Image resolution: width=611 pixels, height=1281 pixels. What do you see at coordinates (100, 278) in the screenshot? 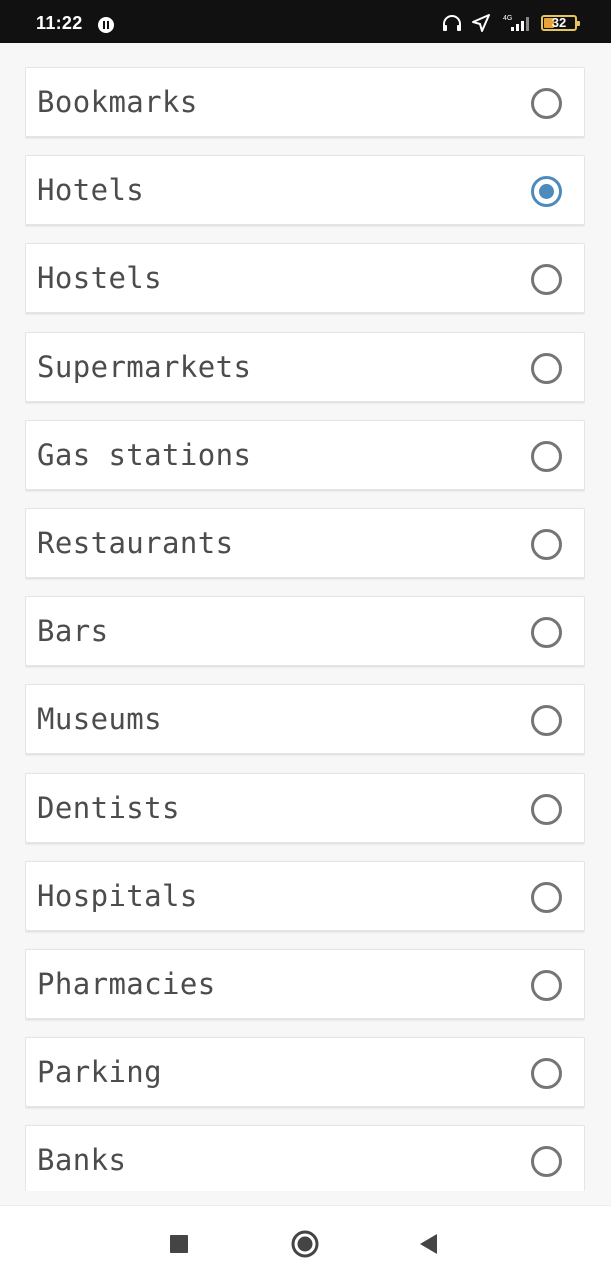
I see `category-label: Hostels` at bounding box center [100, 278].